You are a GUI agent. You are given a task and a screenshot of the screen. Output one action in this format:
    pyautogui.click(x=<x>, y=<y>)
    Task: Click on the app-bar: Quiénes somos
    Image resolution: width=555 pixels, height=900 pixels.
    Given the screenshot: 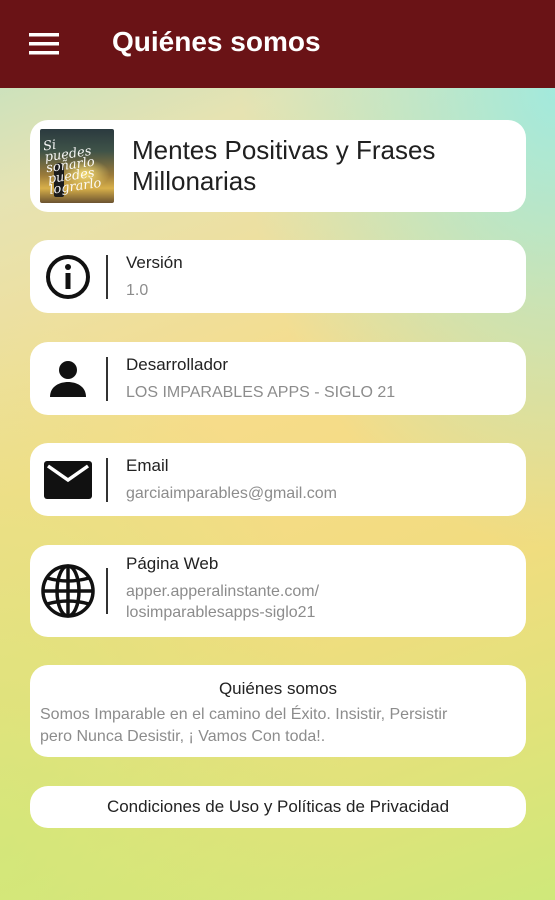 What is the action you would take?
    pyautogui.click(x=277, y=44)
    